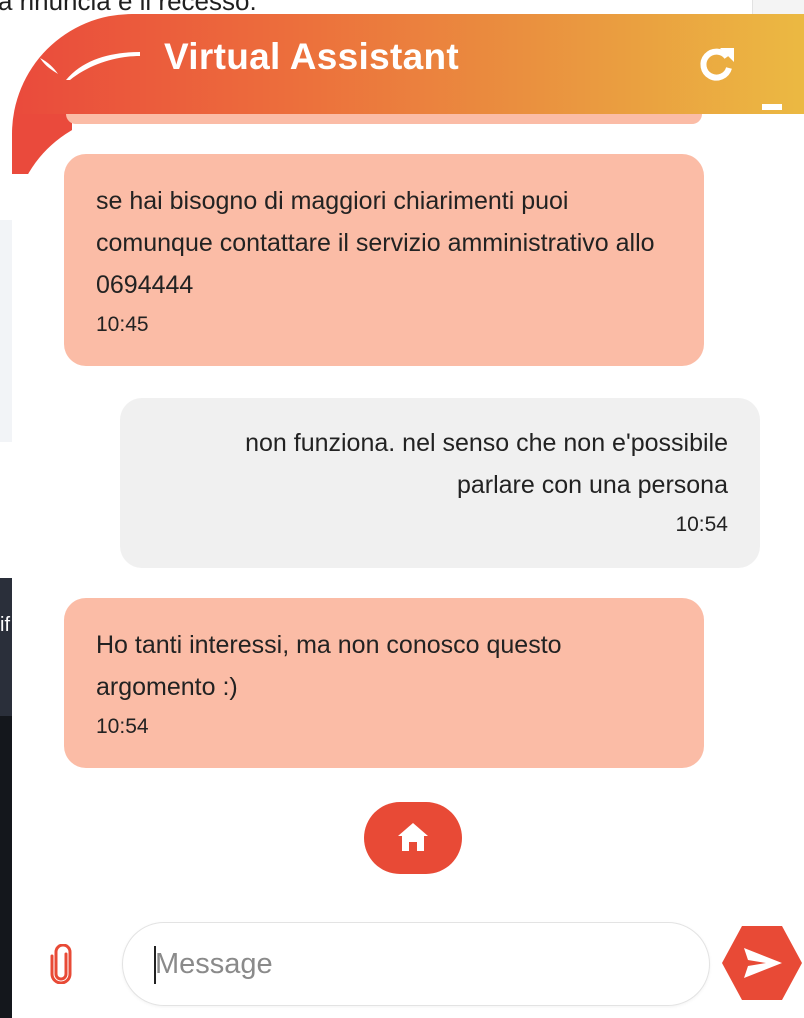 Image resolution: width=804 pixels, height=1018 pixels. I want to click on home-icon, so click(413, 837).